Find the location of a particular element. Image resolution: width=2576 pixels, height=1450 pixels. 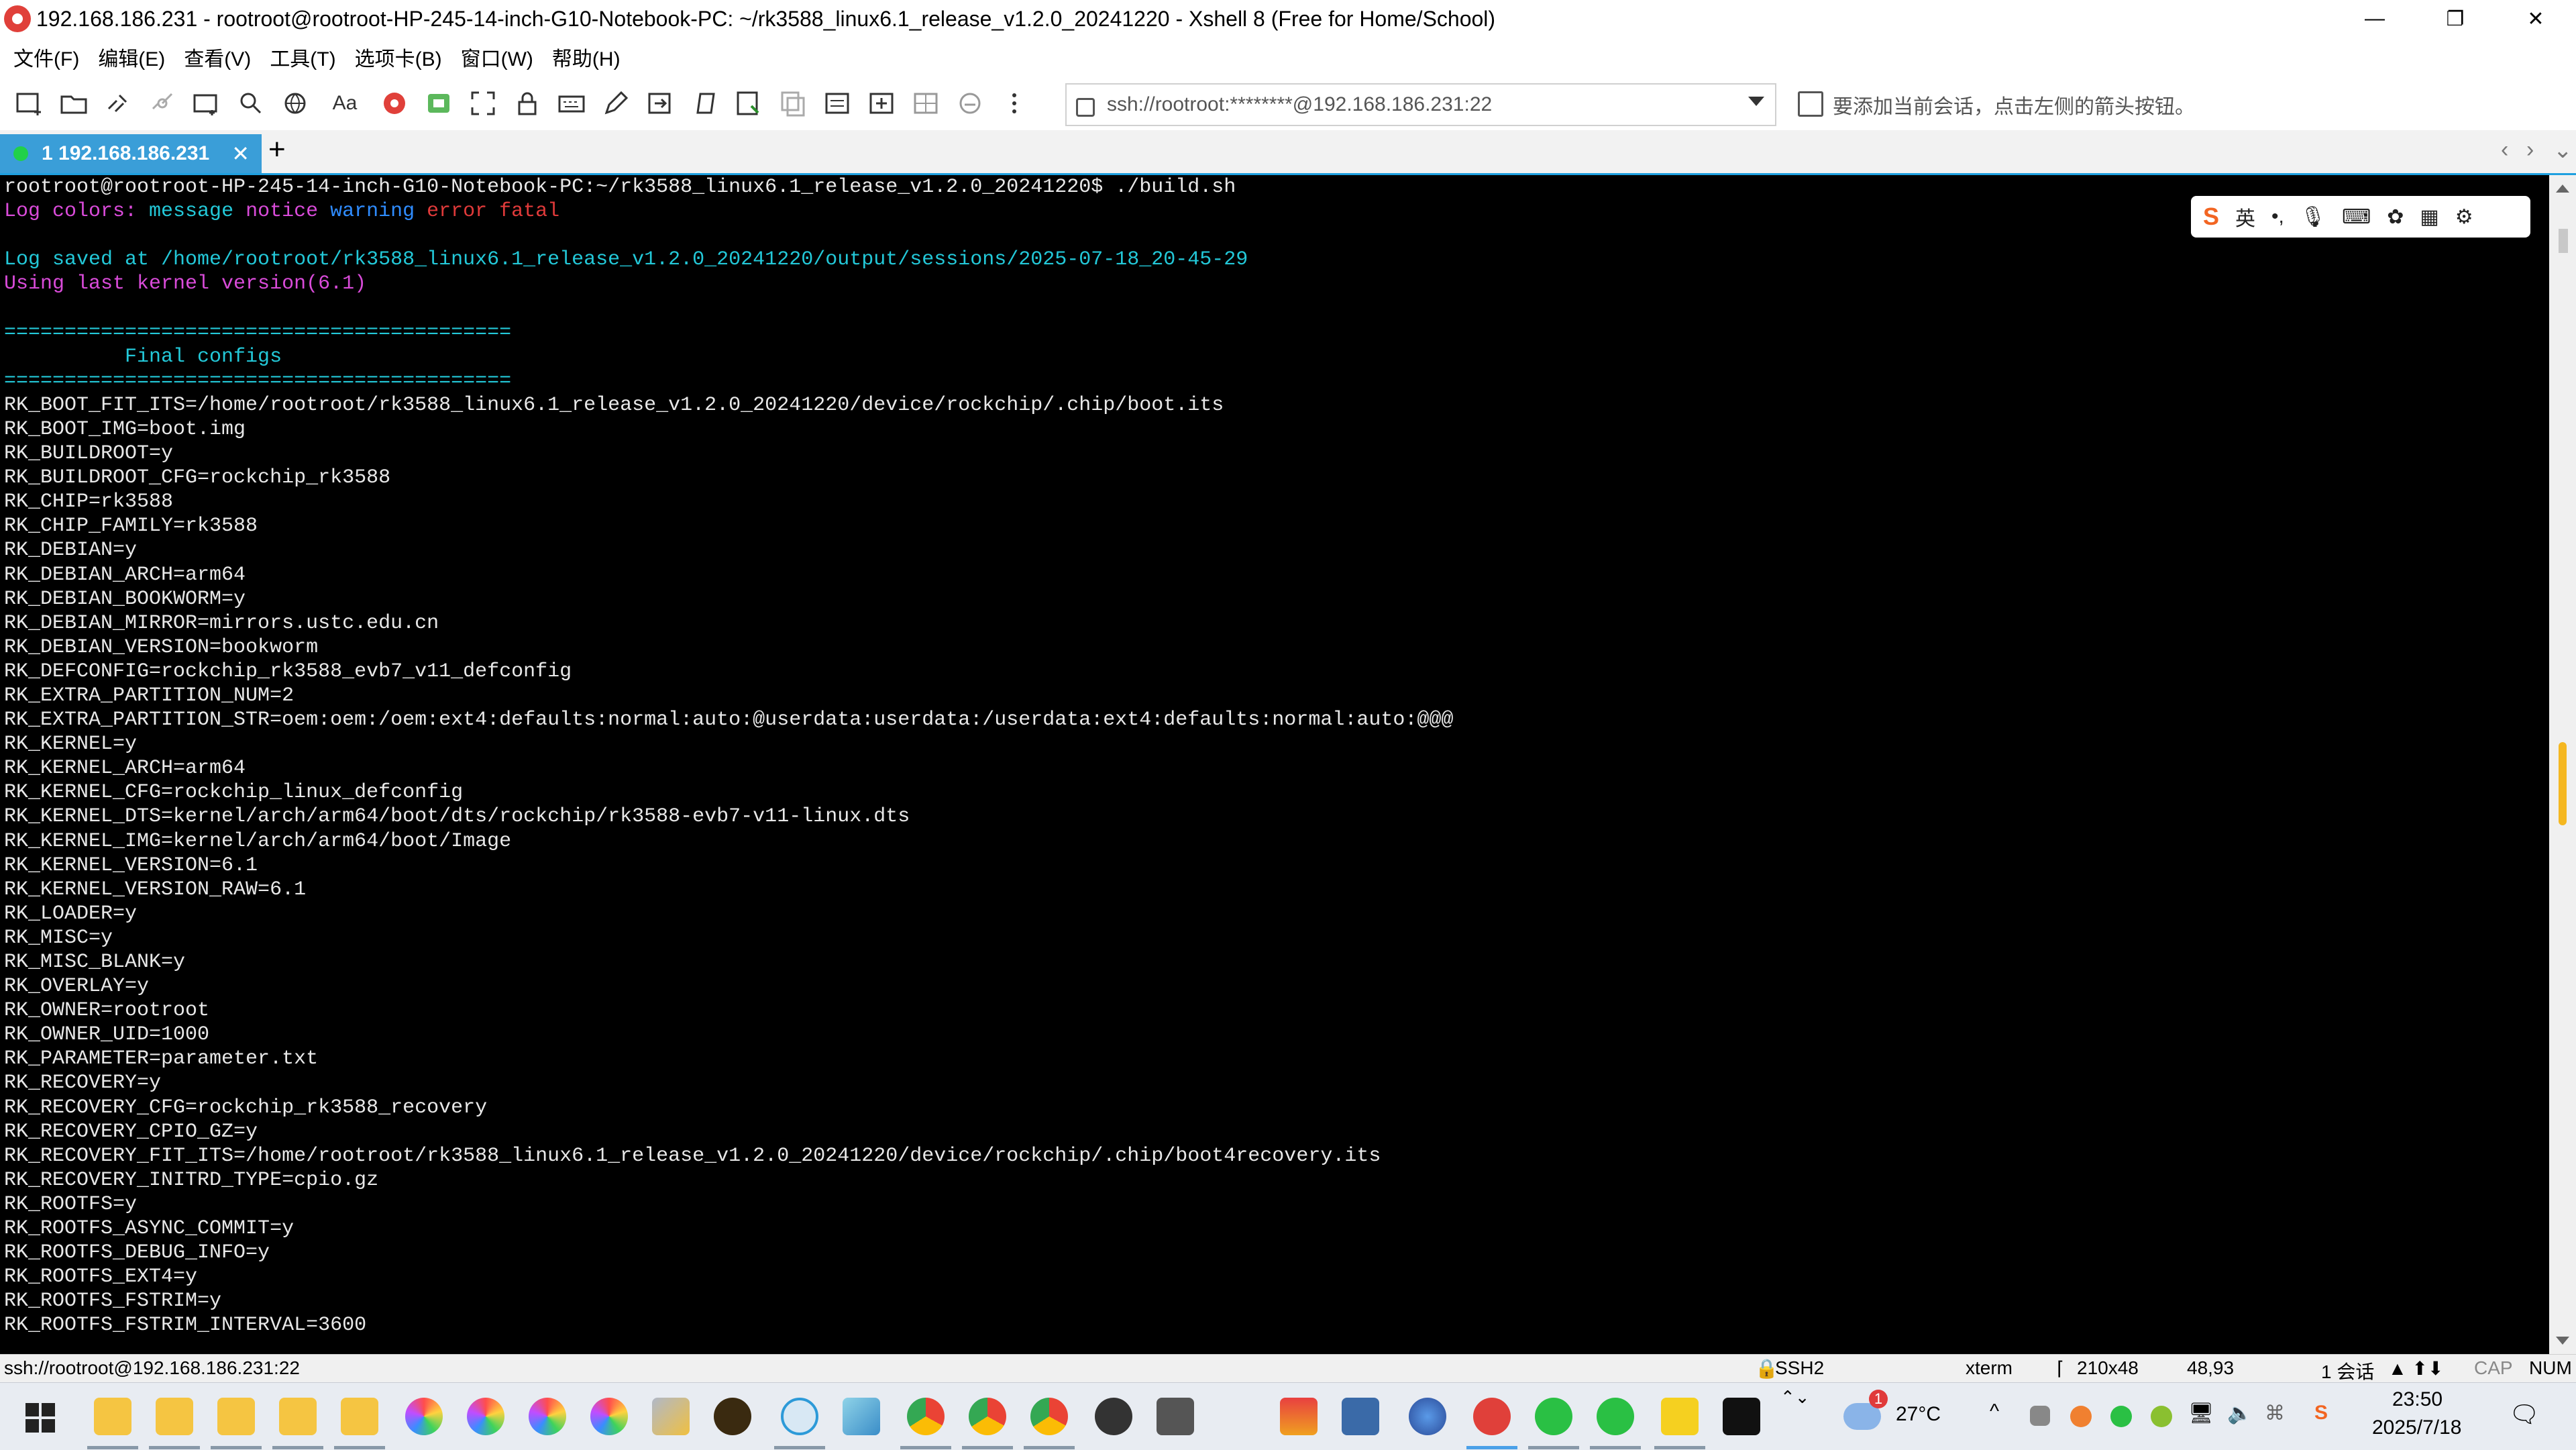

transfer-icon is located at coordinates (660, 103).